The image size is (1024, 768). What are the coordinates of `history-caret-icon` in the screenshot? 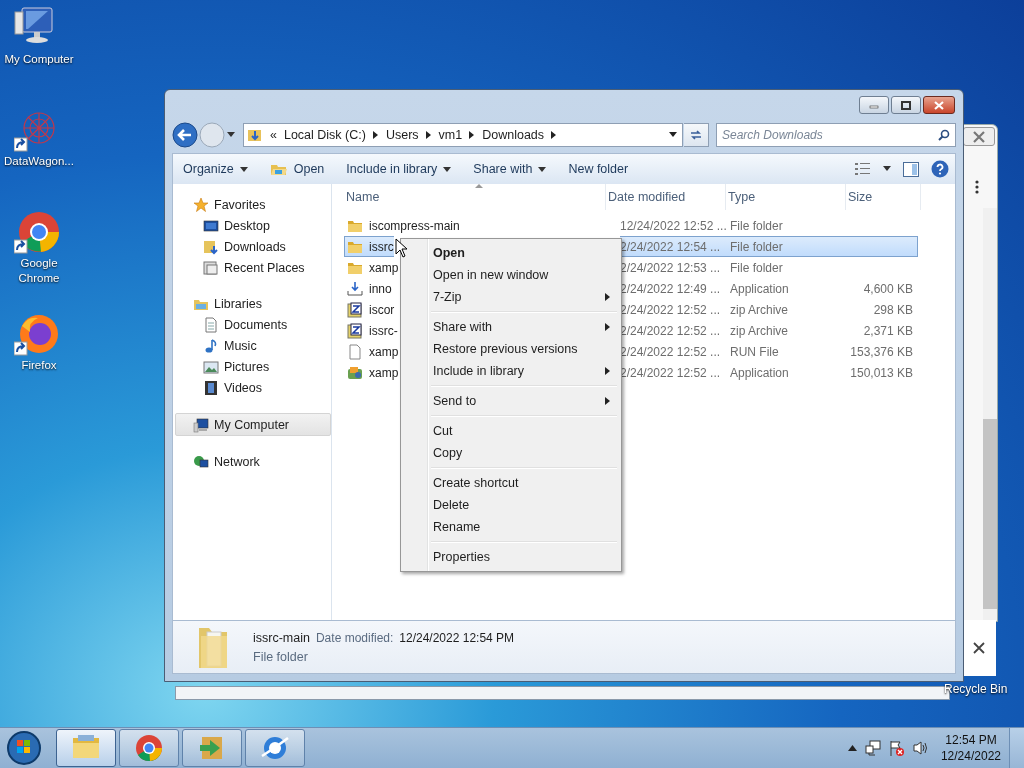 It's located at (231, 135).